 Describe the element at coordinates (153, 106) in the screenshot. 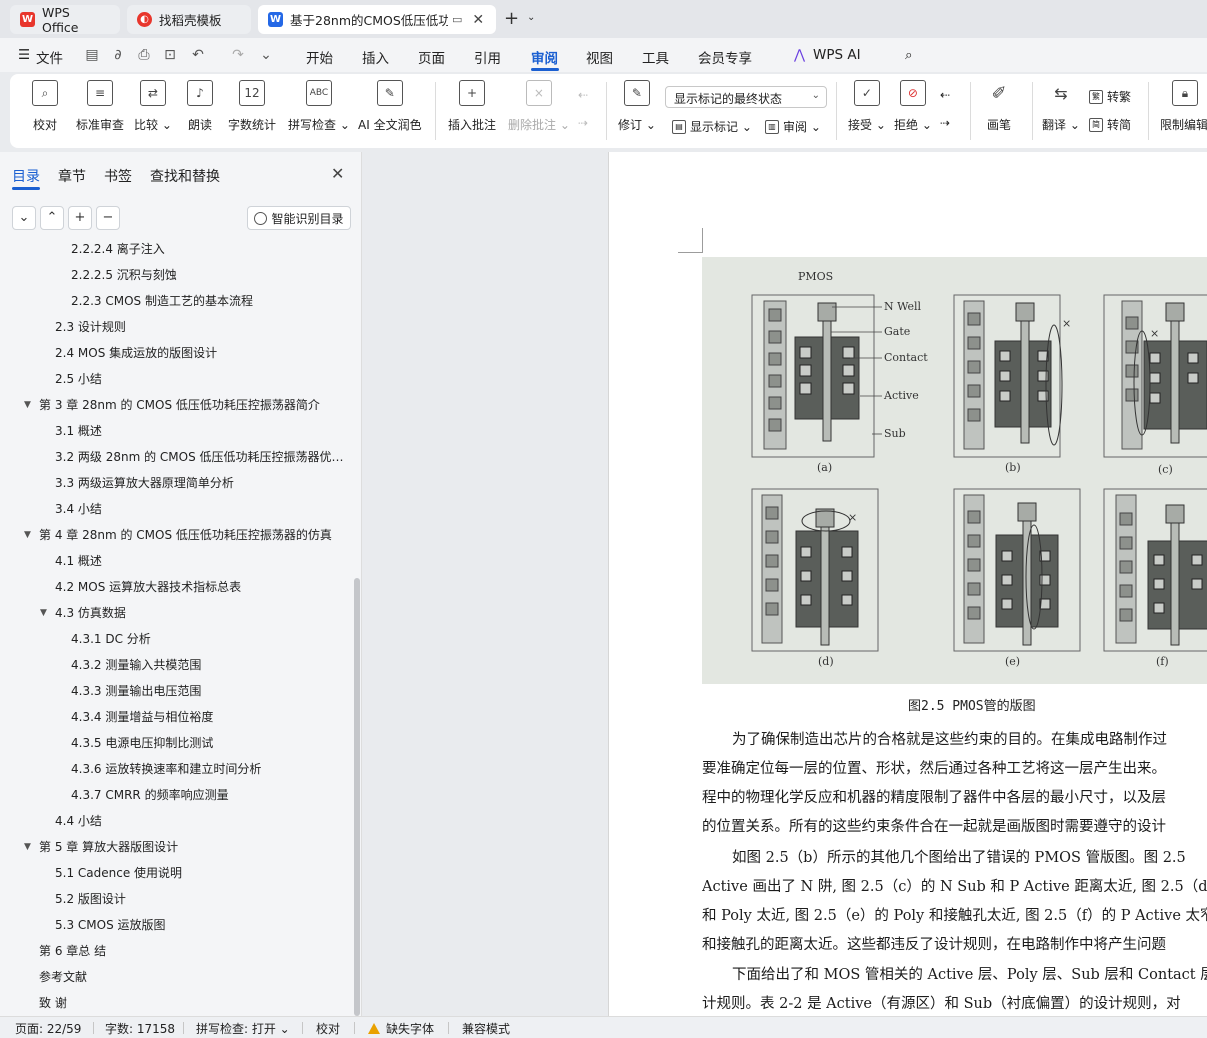

I see `compare-button: ⇄ 比较 ⌄` at that location.